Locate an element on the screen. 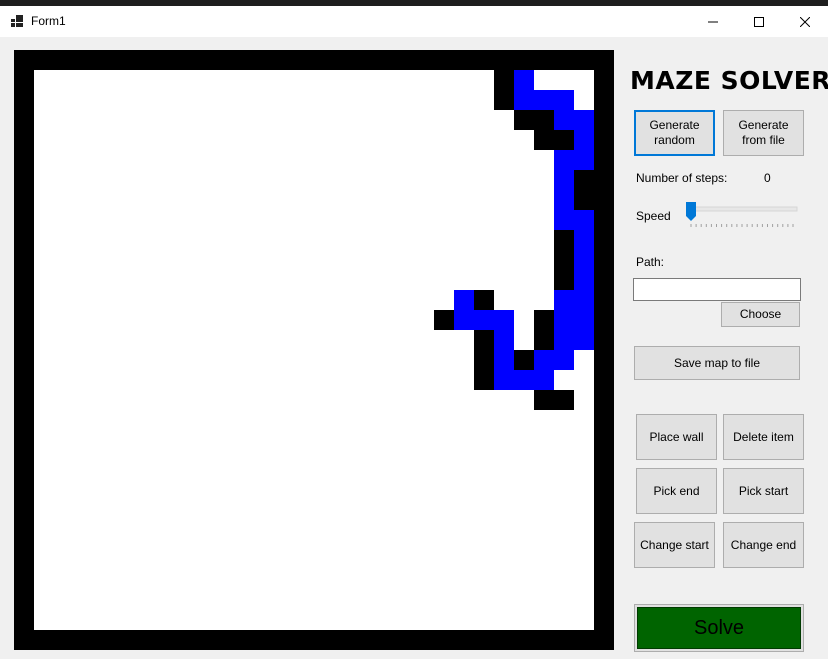 Image resolution: width=828 pixels, height=659 pixels. generate-from-file-button: Generate from file is located at coordinates (763, 133).